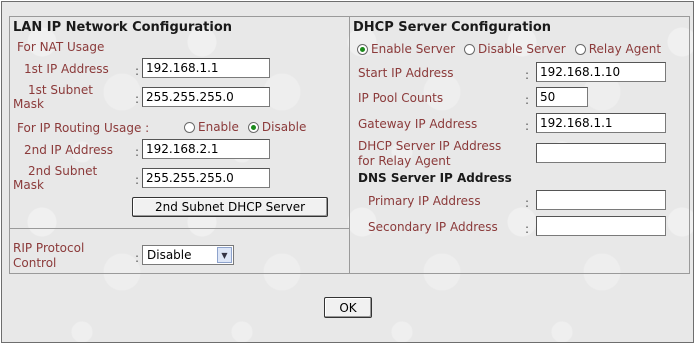 Image resolution: width=697 pixels, height=346 pixels. I want to click on primary-dns-label: Primary IP Address, so click(424, 201).